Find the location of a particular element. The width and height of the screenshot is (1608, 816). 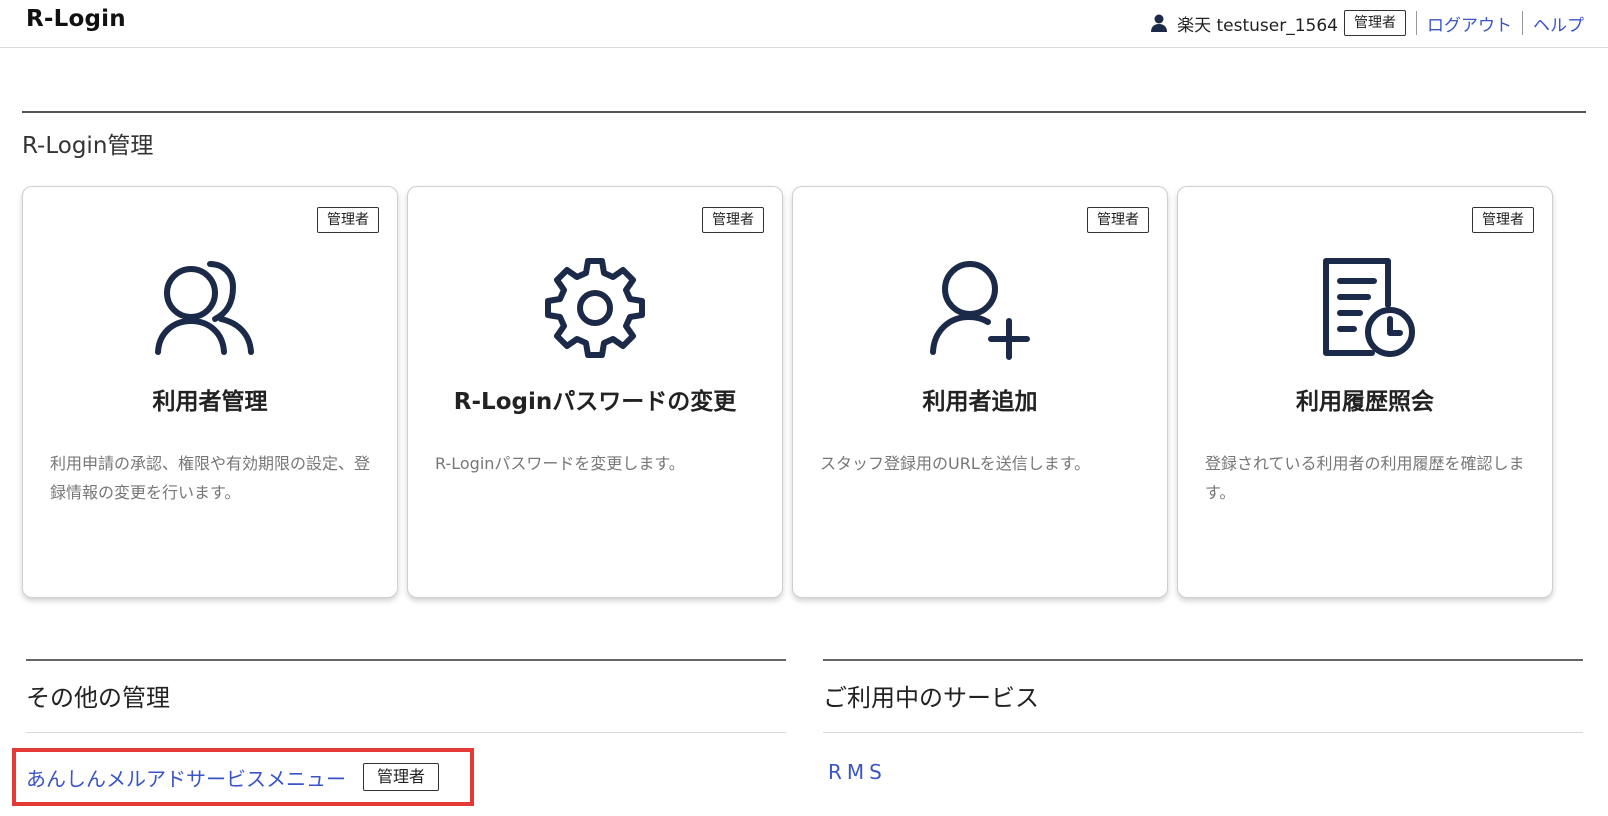

app-logo: R-Login is located at coordinates (76, 19).